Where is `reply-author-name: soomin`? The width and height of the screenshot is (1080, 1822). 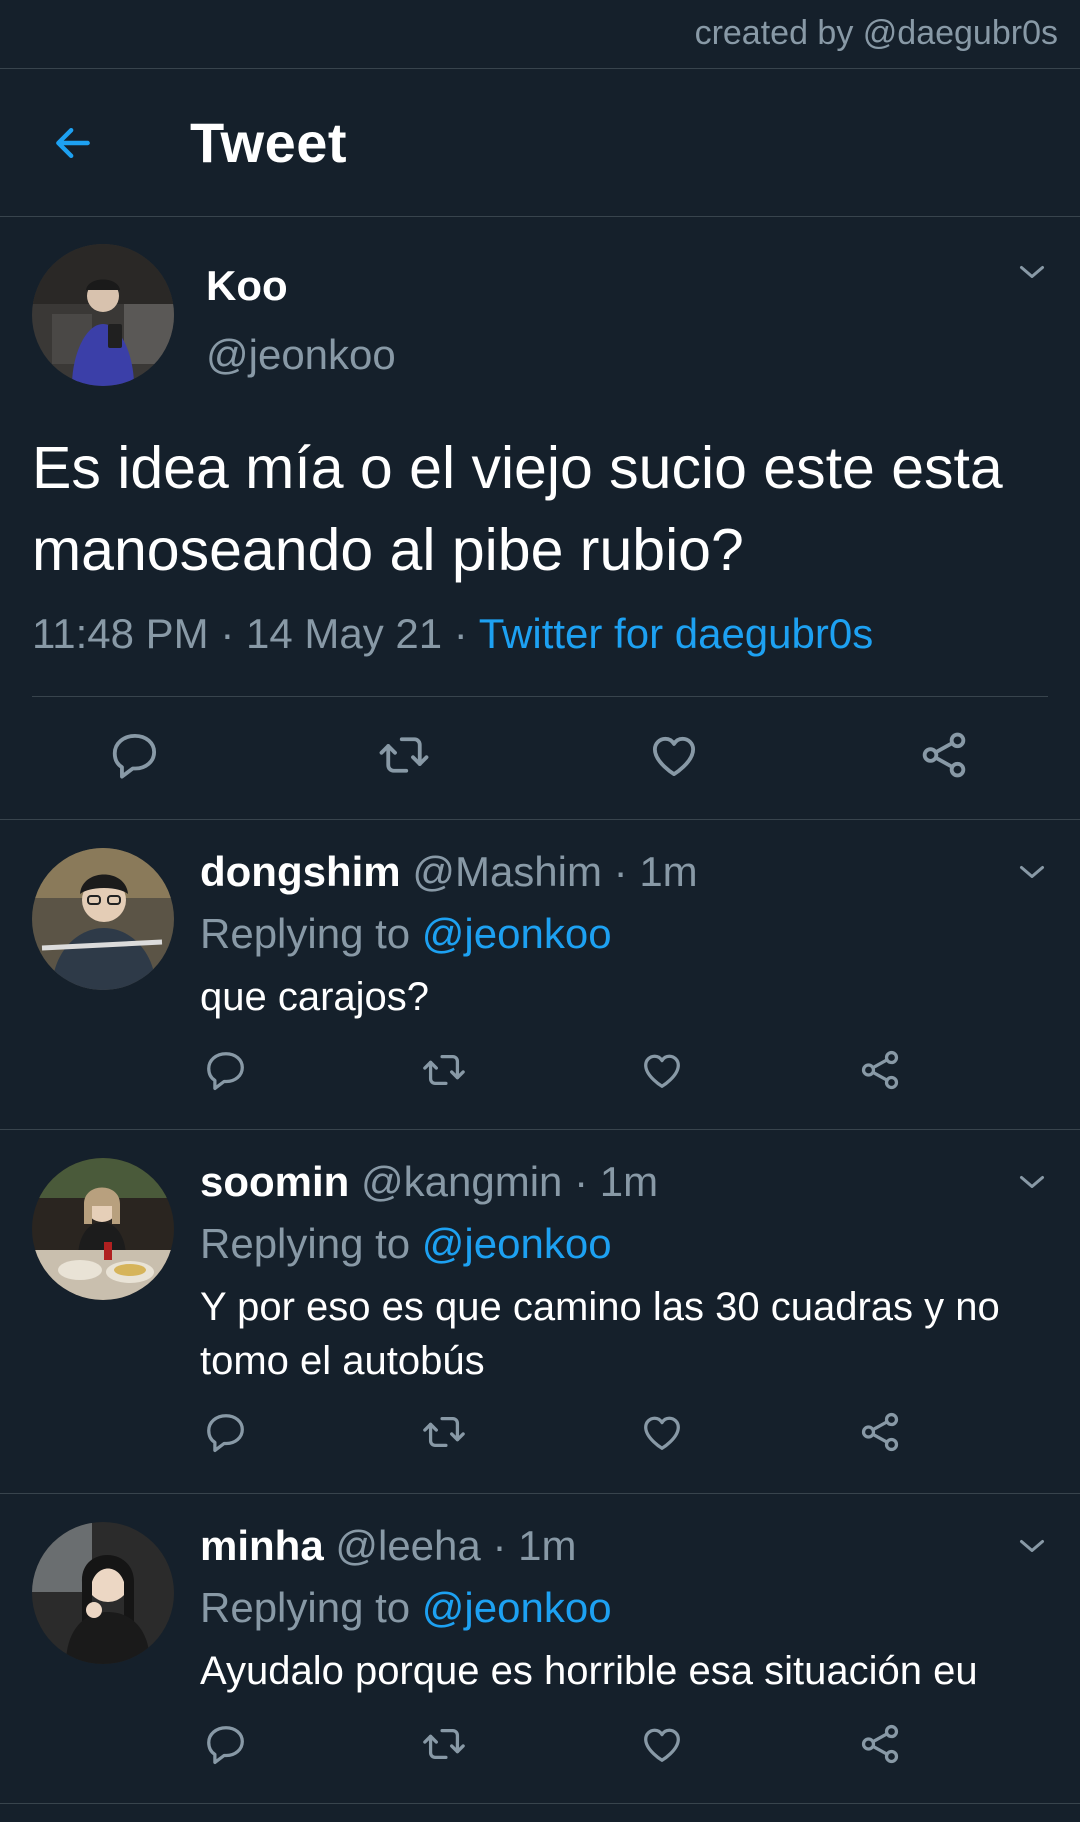 reply-author-name: soomin is located at coordinates (274, 1181).